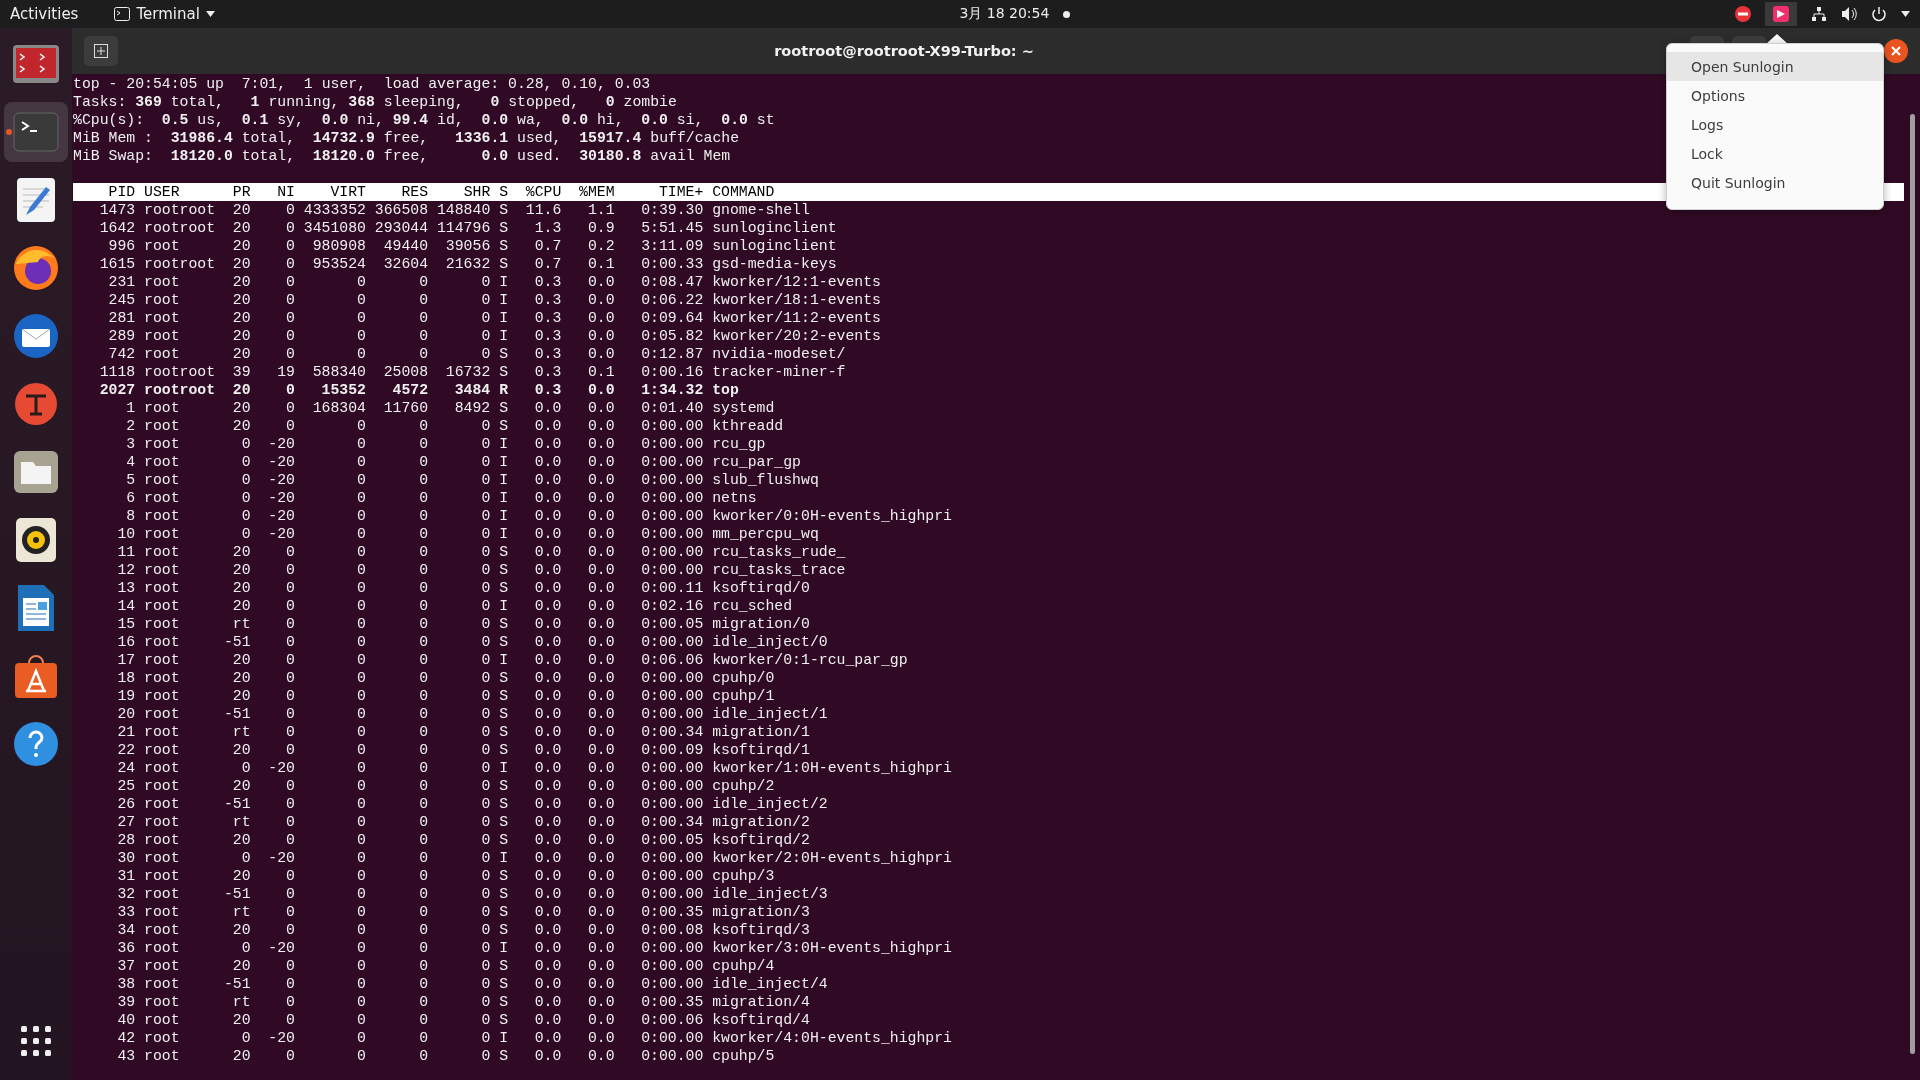 The image size is (1920, 1080). I want to click on document-icon, so click(36, 608).